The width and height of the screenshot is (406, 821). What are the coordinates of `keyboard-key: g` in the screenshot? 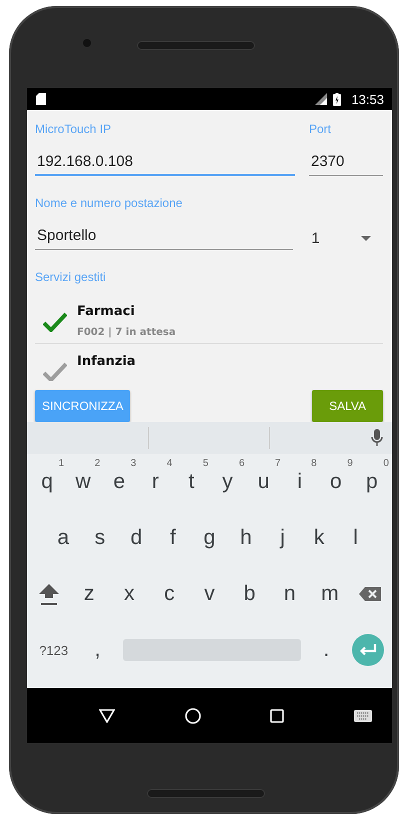 It's located at (209, 538).